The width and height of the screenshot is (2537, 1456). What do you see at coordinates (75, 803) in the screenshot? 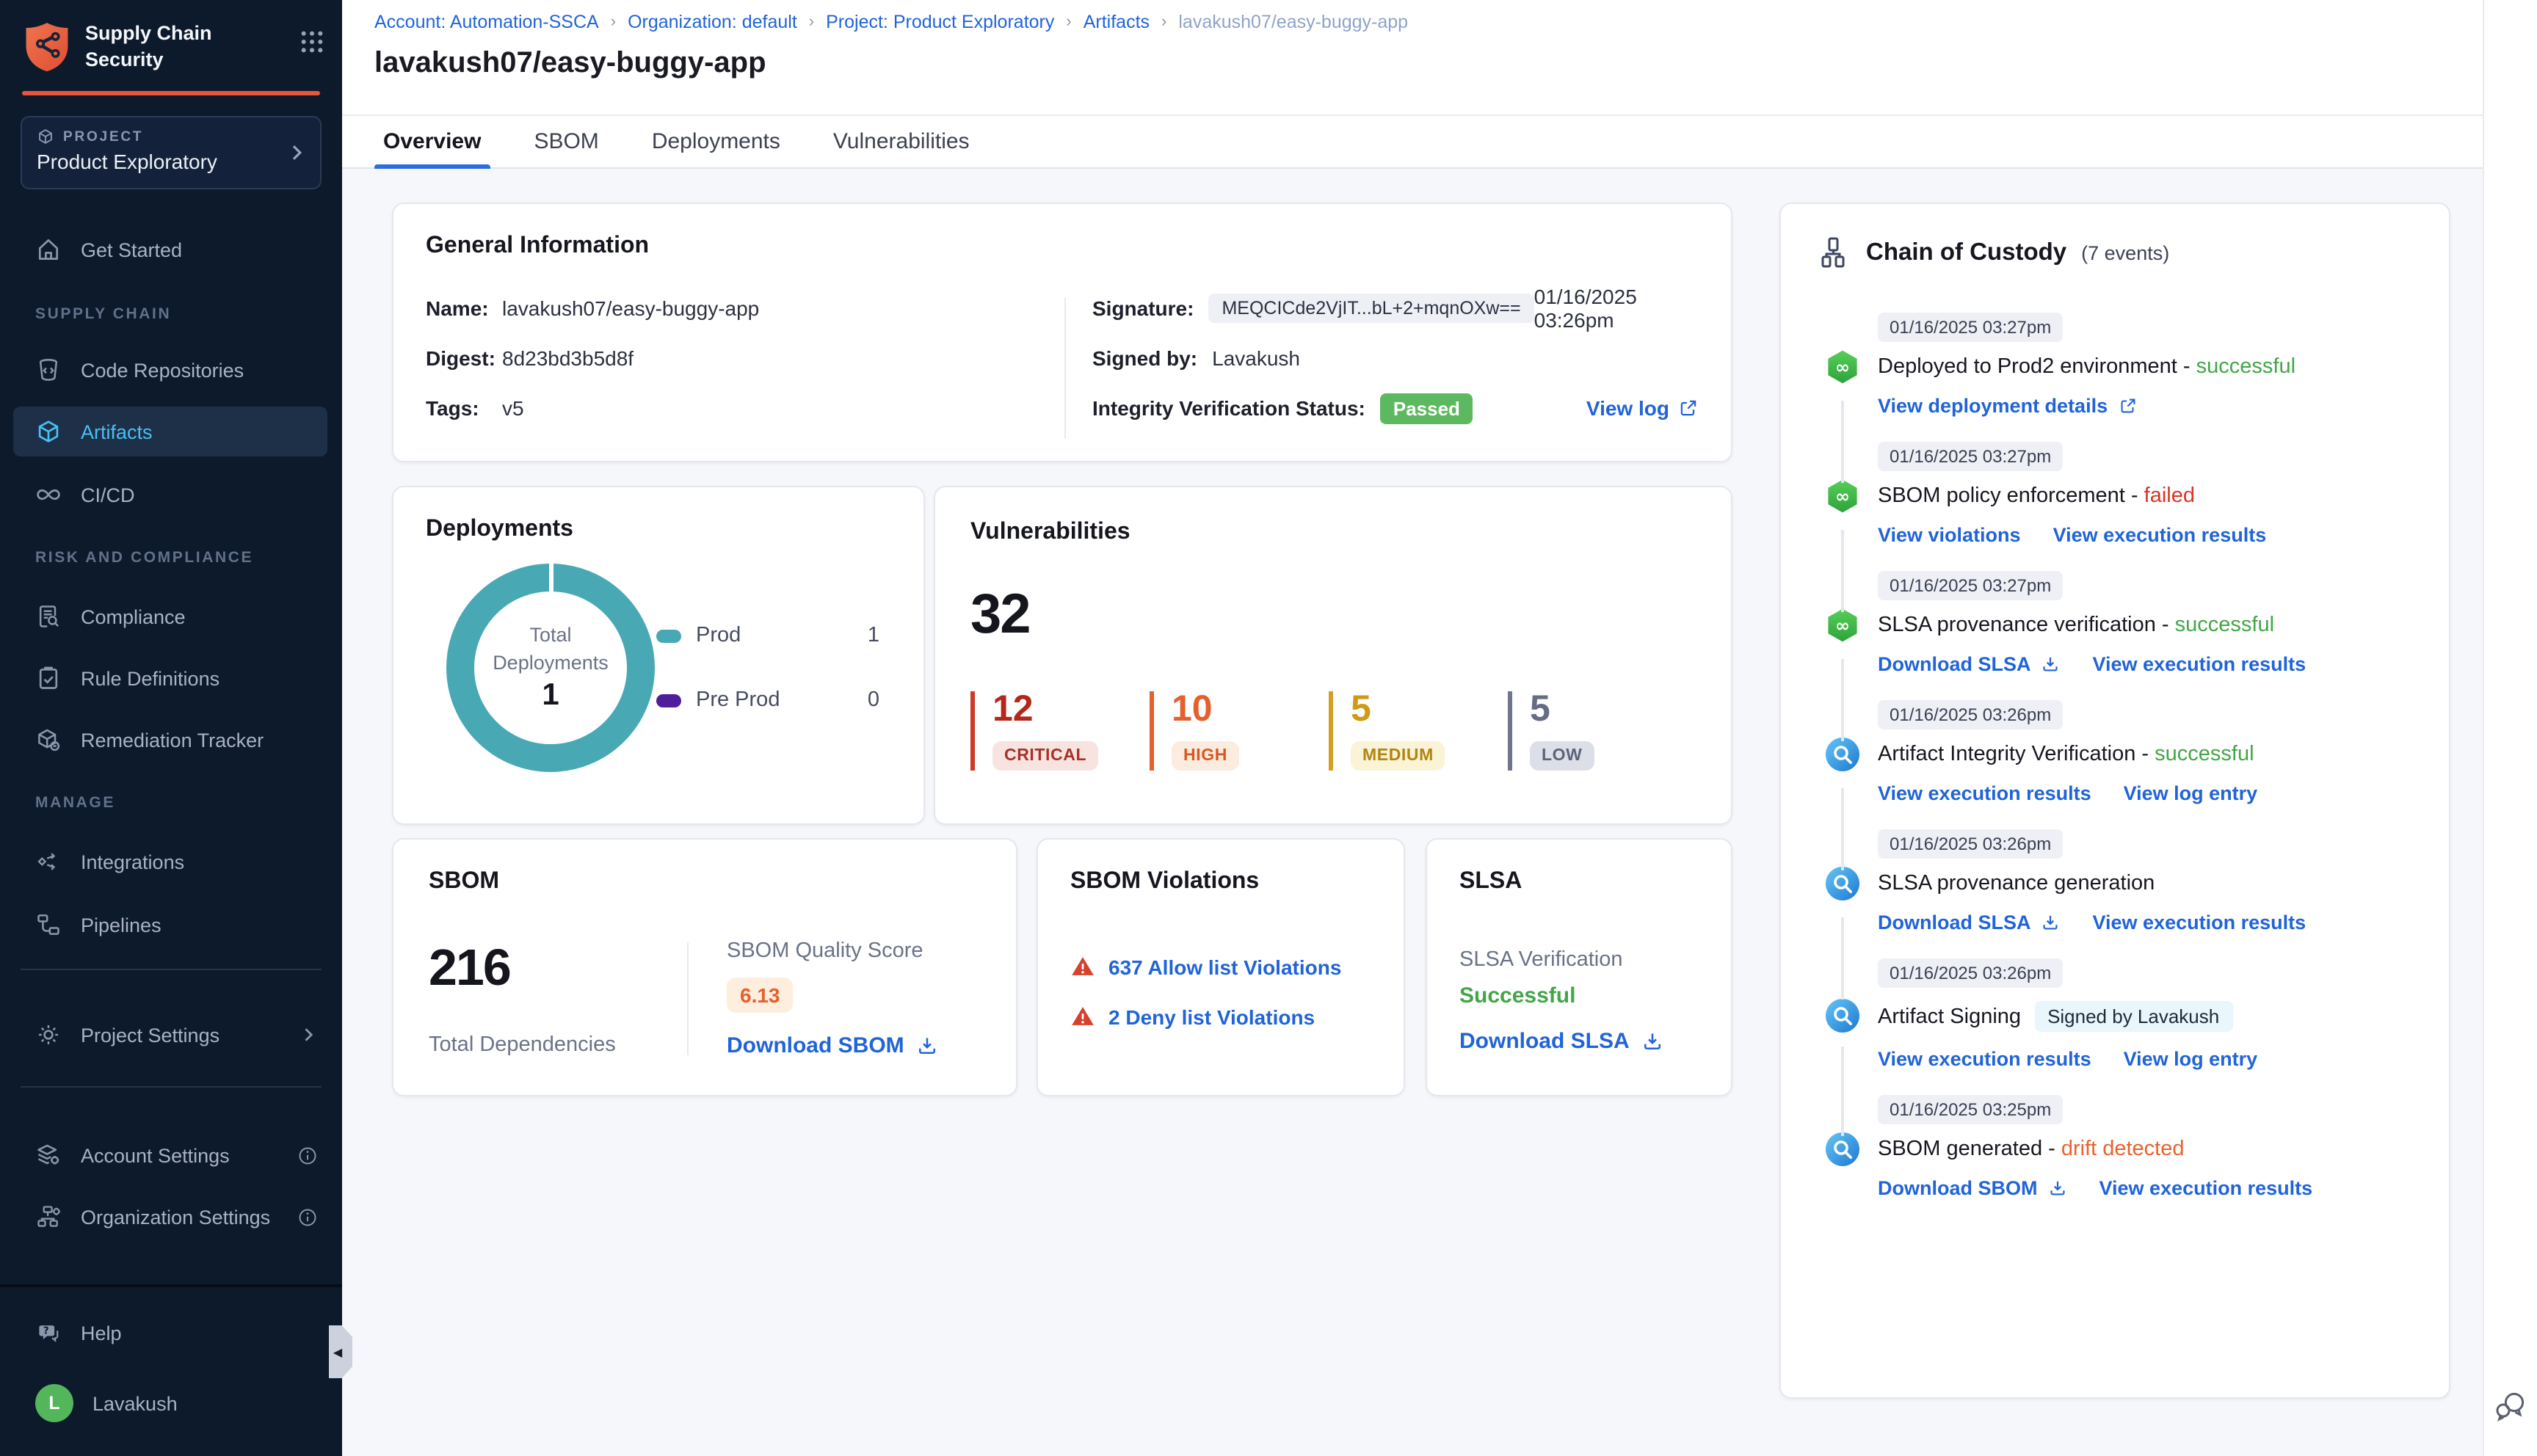
I see `sidebar-section-manage: MANAGE` at bounding box center [75, 803].